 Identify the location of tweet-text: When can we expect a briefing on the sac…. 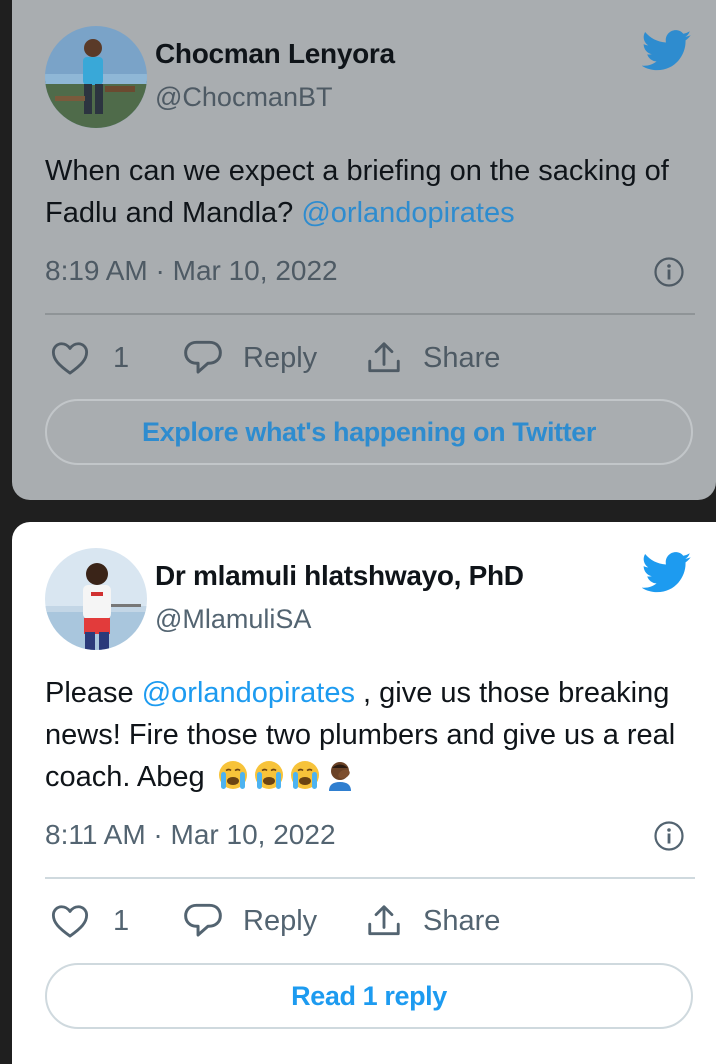
(370, 192).